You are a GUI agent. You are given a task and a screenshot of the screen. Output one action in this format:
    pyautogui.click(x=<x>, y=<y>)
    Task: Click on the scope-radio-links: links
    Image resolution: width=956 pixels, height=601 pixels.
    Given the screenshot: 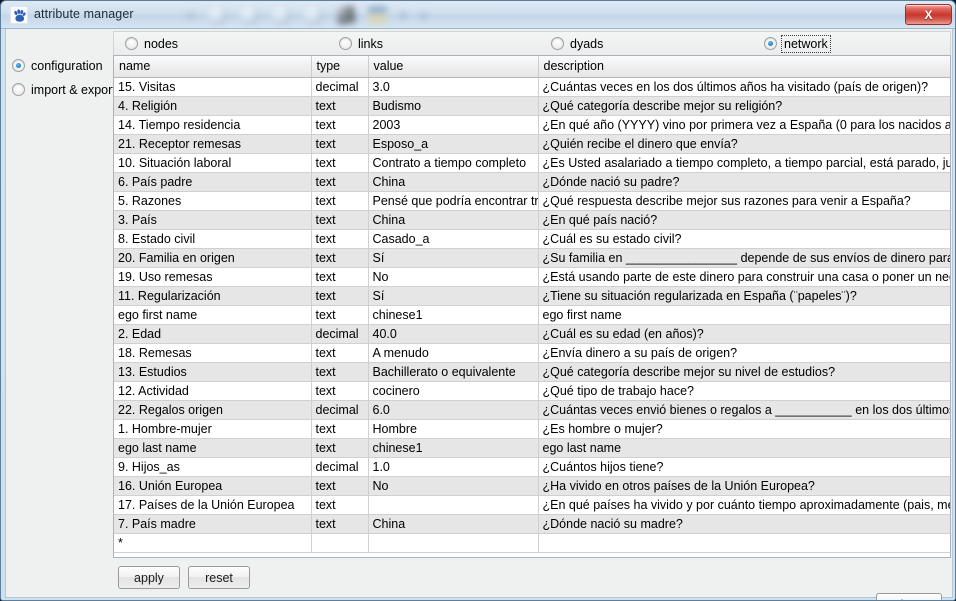 What is the action you would take?
    pyautogui.click(x=361, y=43)
    